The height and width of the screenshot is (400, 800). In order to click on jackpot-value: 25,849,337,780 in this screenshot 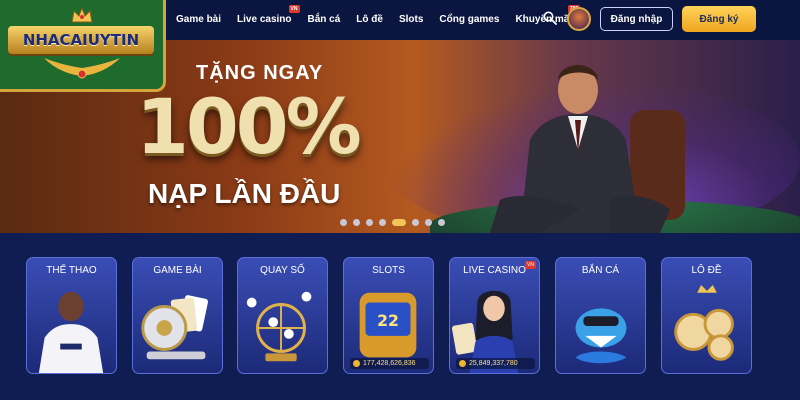, I will do `click(493, 363)`.